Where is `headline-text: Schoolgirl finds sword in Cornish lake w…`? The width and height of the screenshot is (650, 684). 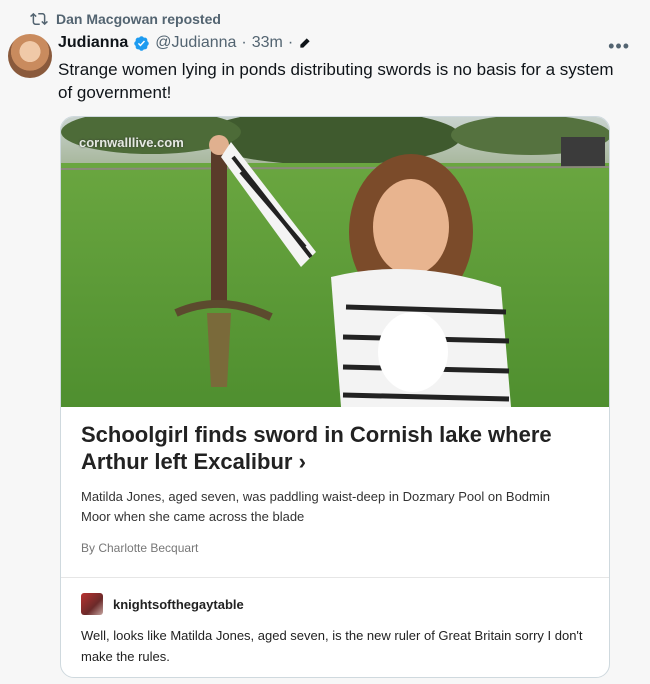 headline-text: Schoolgirl finds sword in Cornish lake w… is located at coordinates (316, 448).